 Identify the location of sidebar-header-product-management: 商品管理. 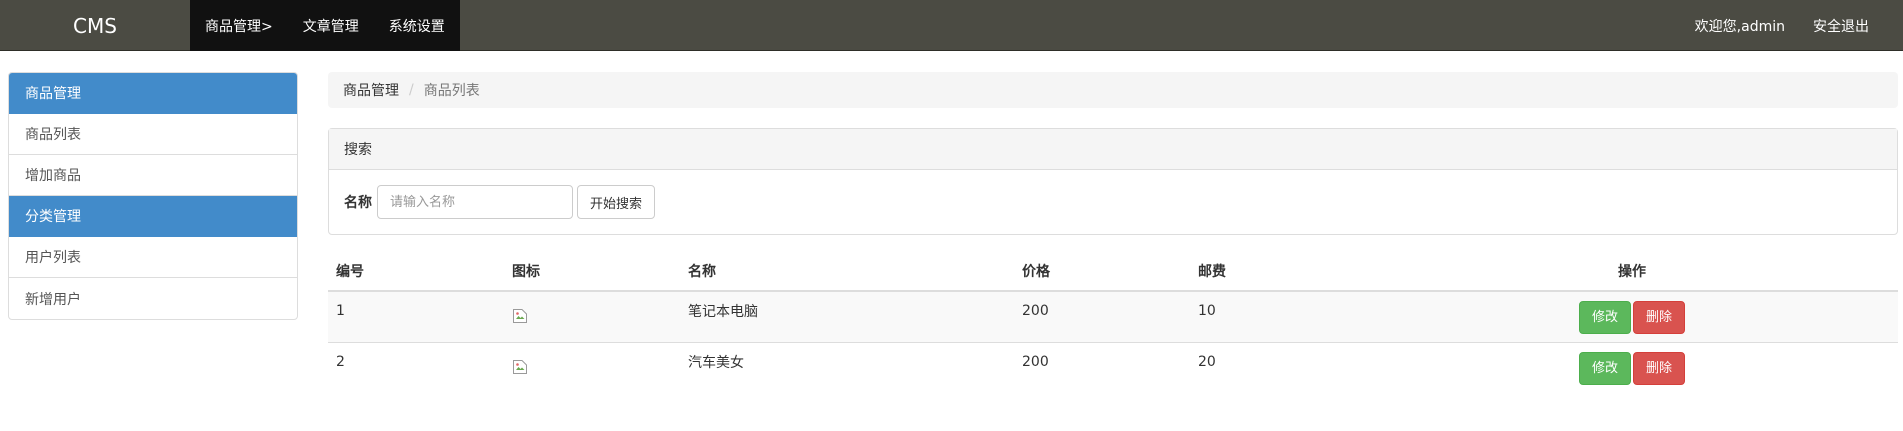
(153, 93).